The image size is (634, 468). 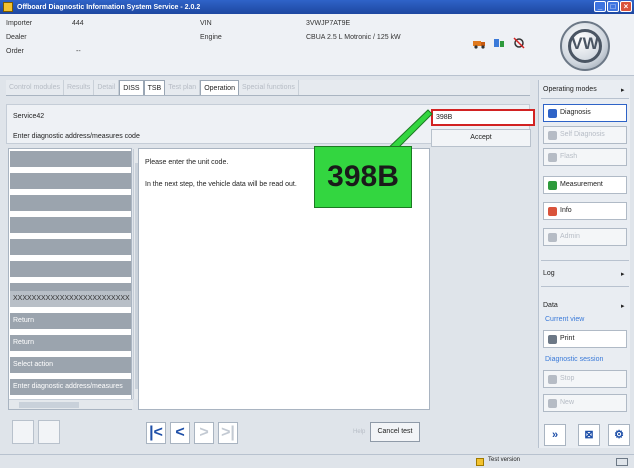 I want to click on minimize-button: _, so click(x=600, y=6).